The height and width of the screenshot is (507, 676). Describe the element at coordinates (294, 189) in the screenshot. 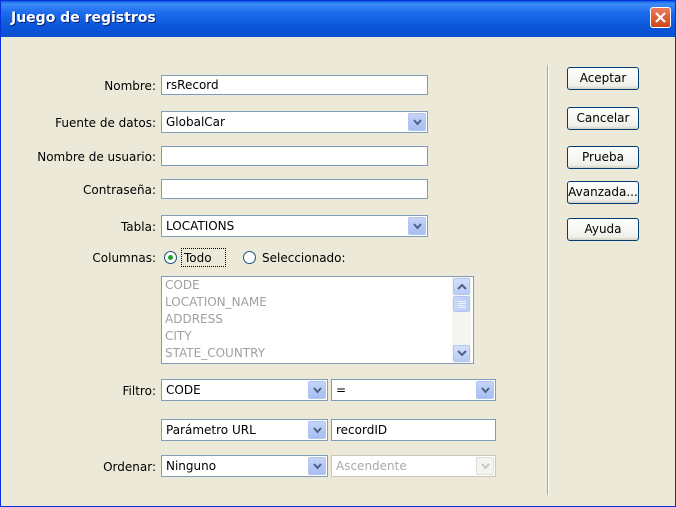

I see `contrasena-input` at that location.